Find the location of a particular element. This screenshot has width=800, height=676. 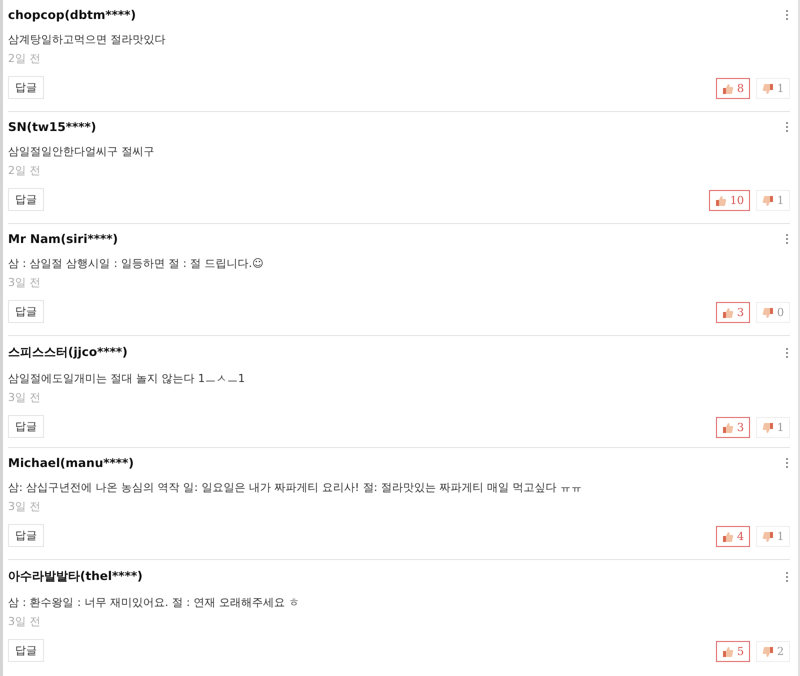

author-name: SN(tw15****) is located at coordinates (52, 127).